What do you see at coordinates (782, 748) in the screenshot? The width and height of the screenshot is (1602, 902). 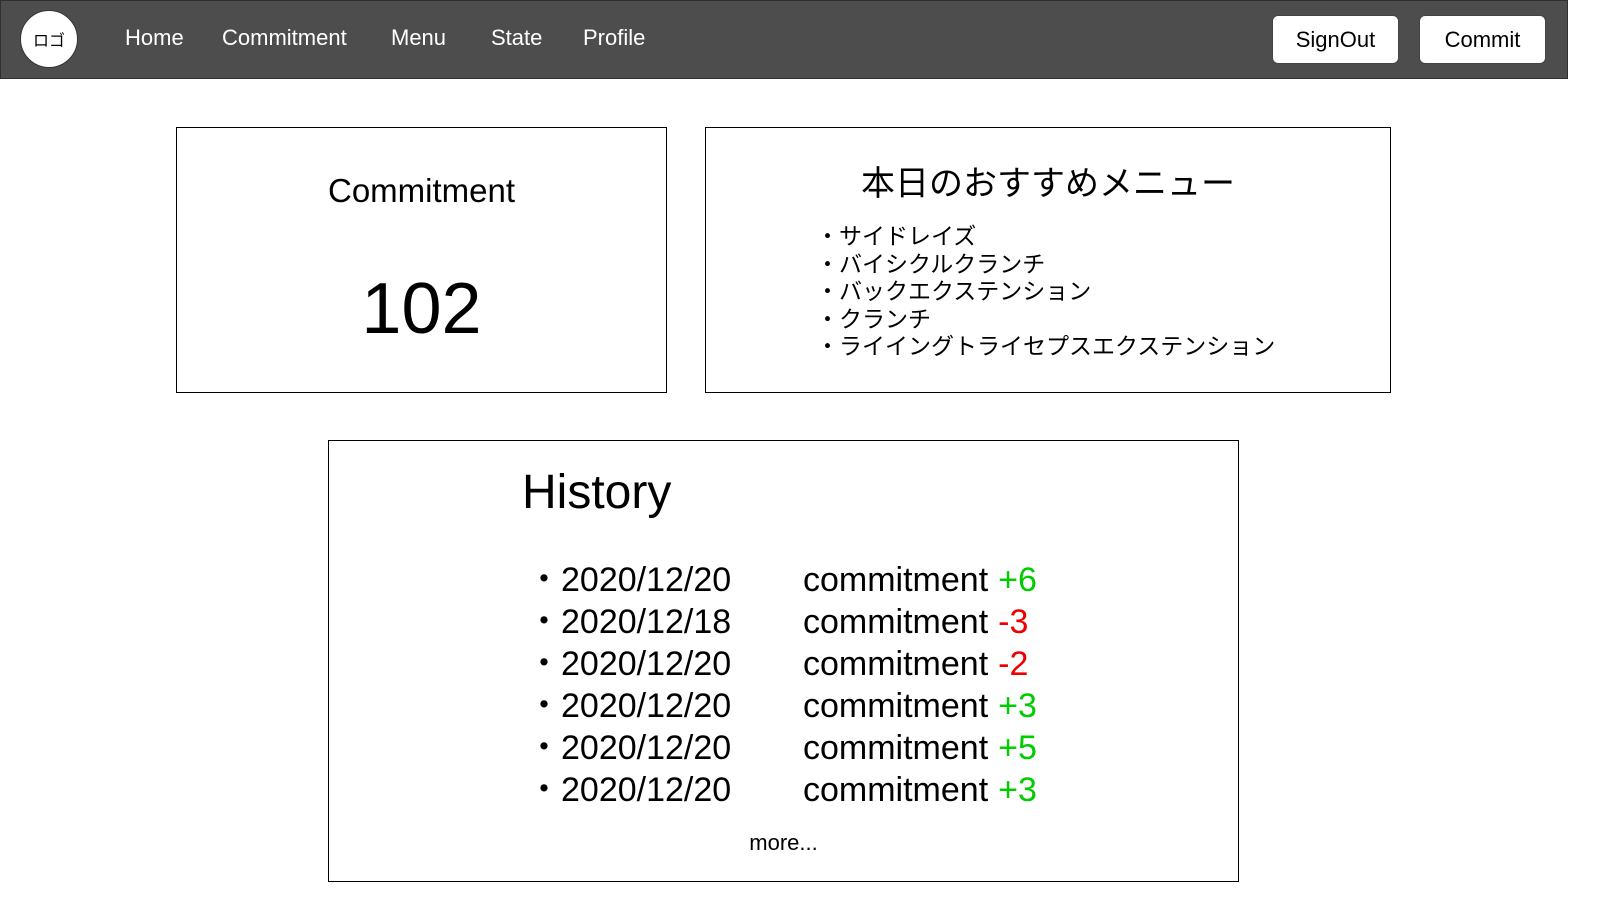 I see `history-row: ・2020/12/20 commitment +5` at bounding box center [782, 748].